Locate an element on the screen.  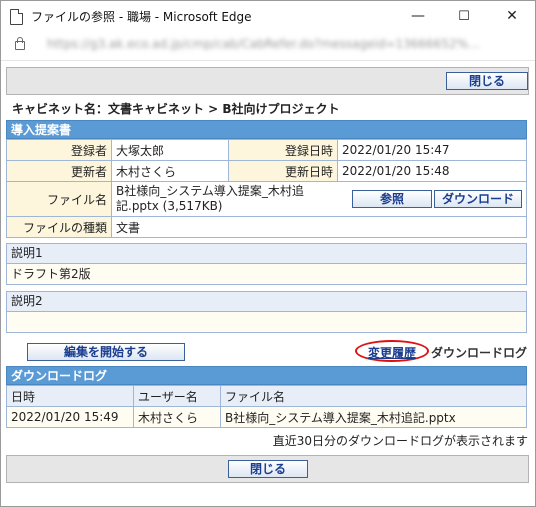
column-header-datetime: 日時 is located at coordinates (70, 396).